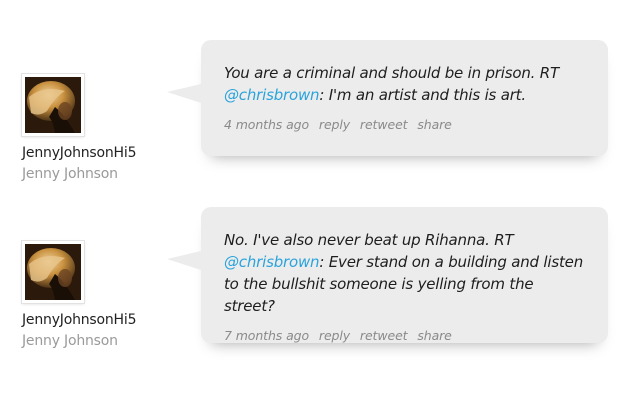 The height and width of the screenshot is (400, 620). I want to click on tweet-timestamp: 4 months ago, so click(266, 124).